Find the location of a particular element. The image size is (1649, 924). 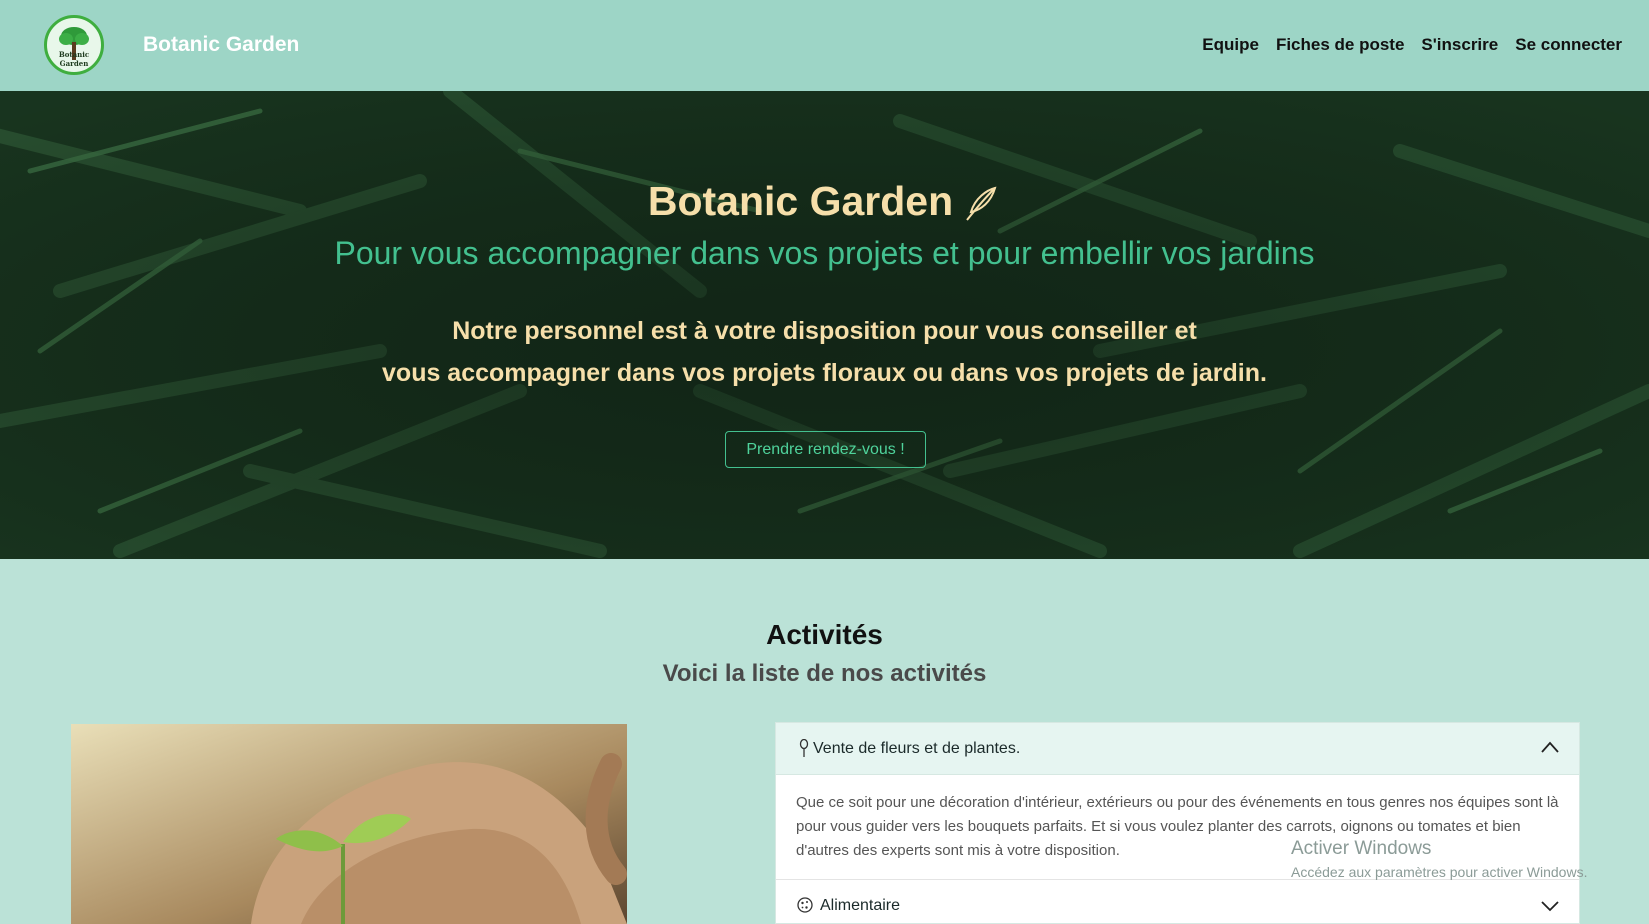

hero-title: Botanic Garden is located at coordinates (824, 201).